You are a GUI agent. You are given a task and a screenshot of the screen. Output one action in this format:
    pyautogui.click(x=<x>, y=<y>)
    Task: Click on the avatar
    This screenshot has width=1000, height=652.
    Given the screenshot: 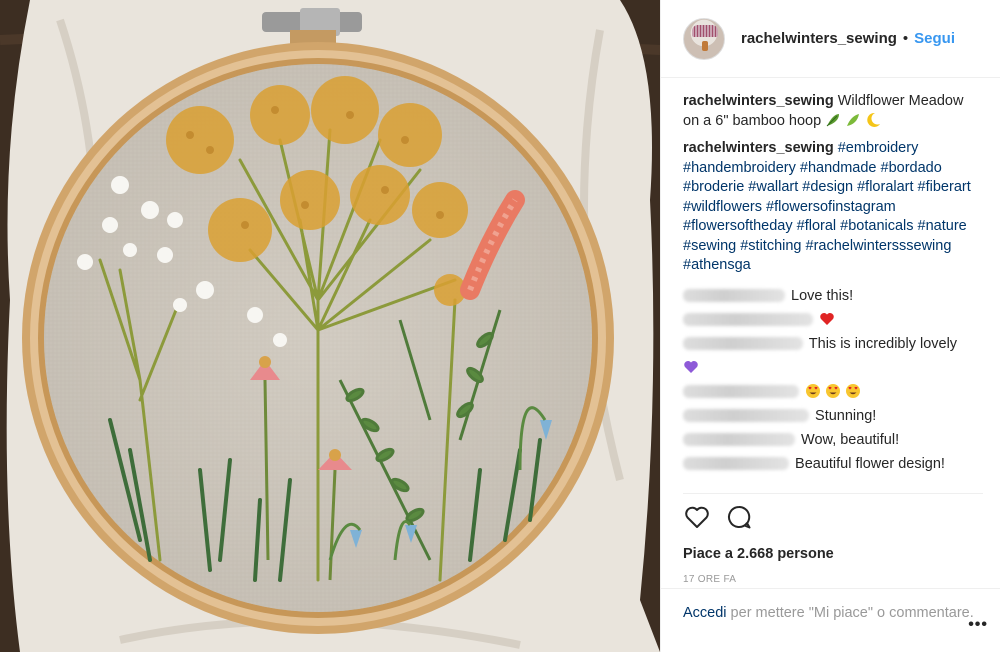 What is the action you would take?
    pyautogui.click(x=704, y=38)
    